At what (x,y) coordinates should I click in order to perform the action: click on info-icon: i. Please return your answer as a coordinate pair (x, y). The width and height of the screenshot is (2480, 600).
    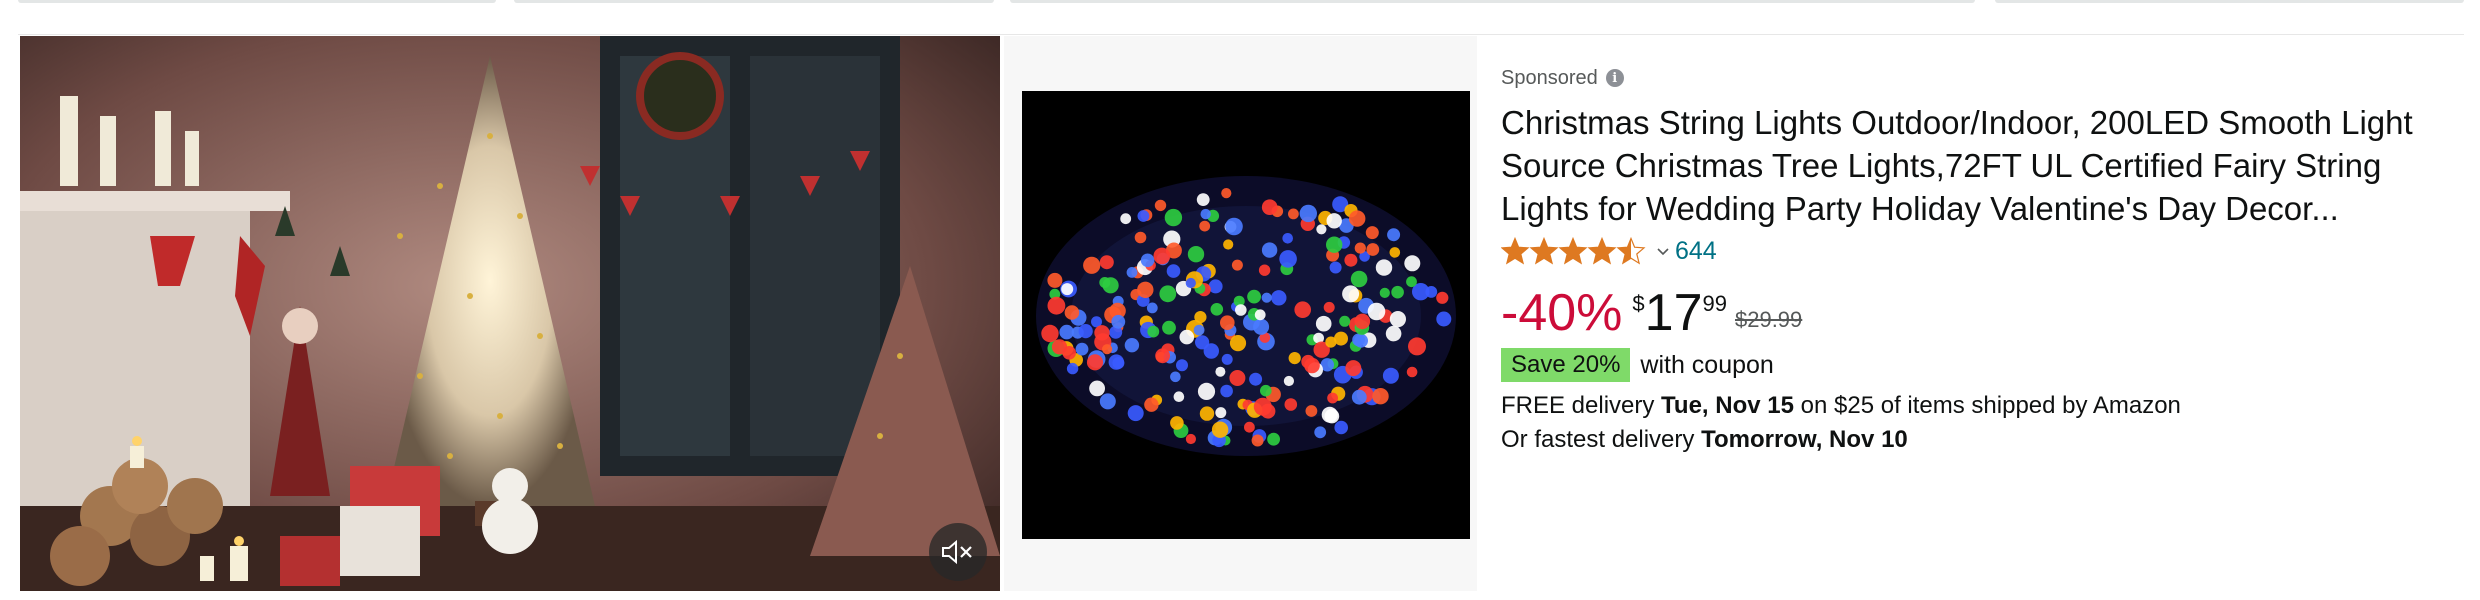
    Looking at the image, I should click on (1614, 78).